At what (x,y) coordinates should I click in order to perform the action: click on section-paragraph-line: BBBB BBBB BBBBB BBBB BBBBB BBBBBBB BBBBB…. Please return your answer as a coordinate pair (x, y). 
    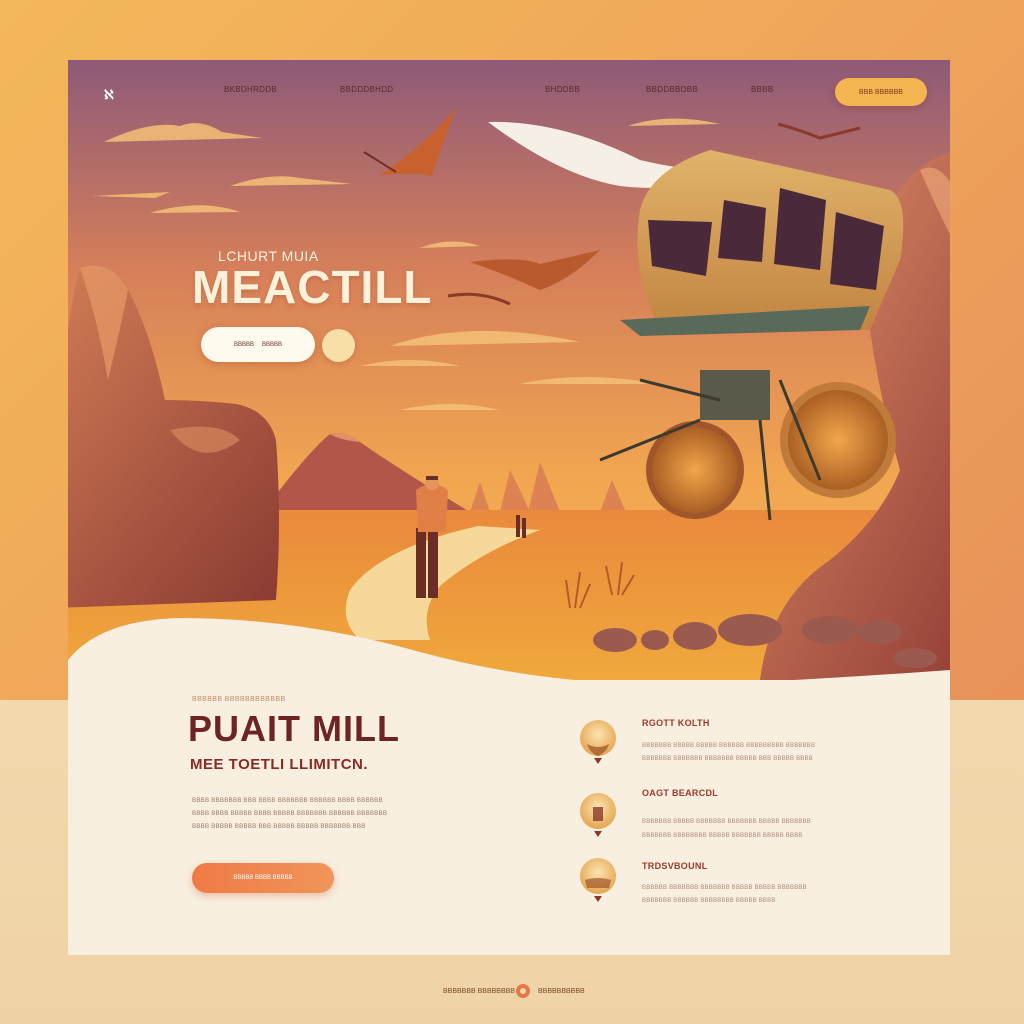
    Looking at the image, I should click on (290, 813).